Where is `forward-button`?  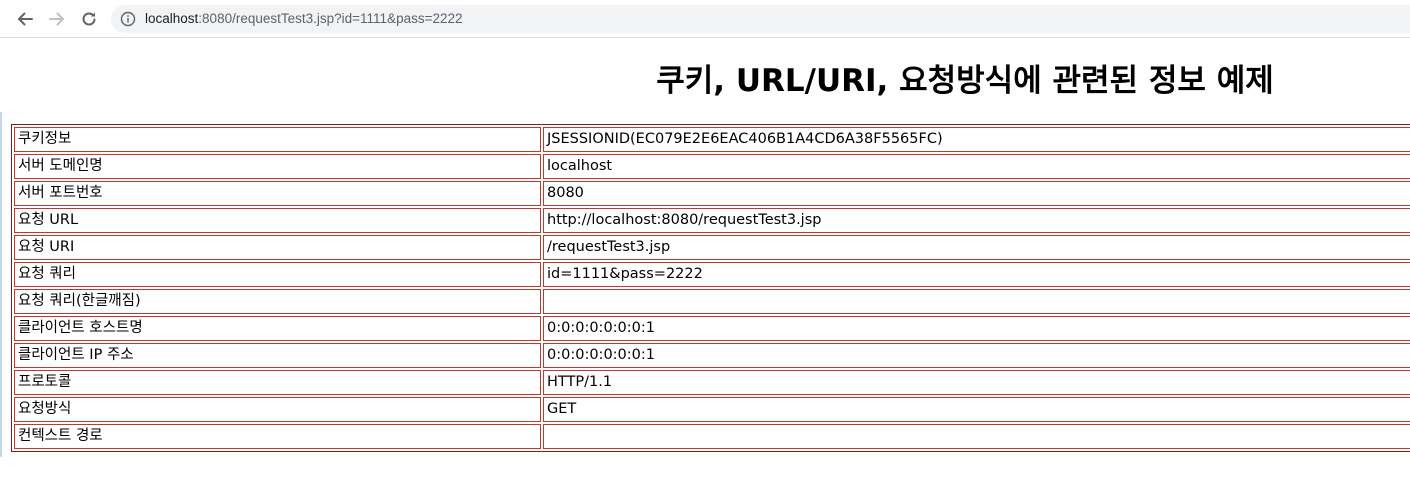 forward-button is located at coordinates (57, 19).